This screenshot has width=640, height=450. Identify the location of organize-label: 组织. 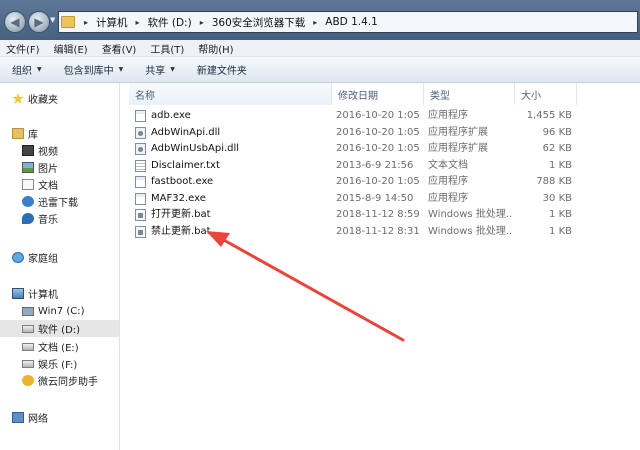
(22, 71).